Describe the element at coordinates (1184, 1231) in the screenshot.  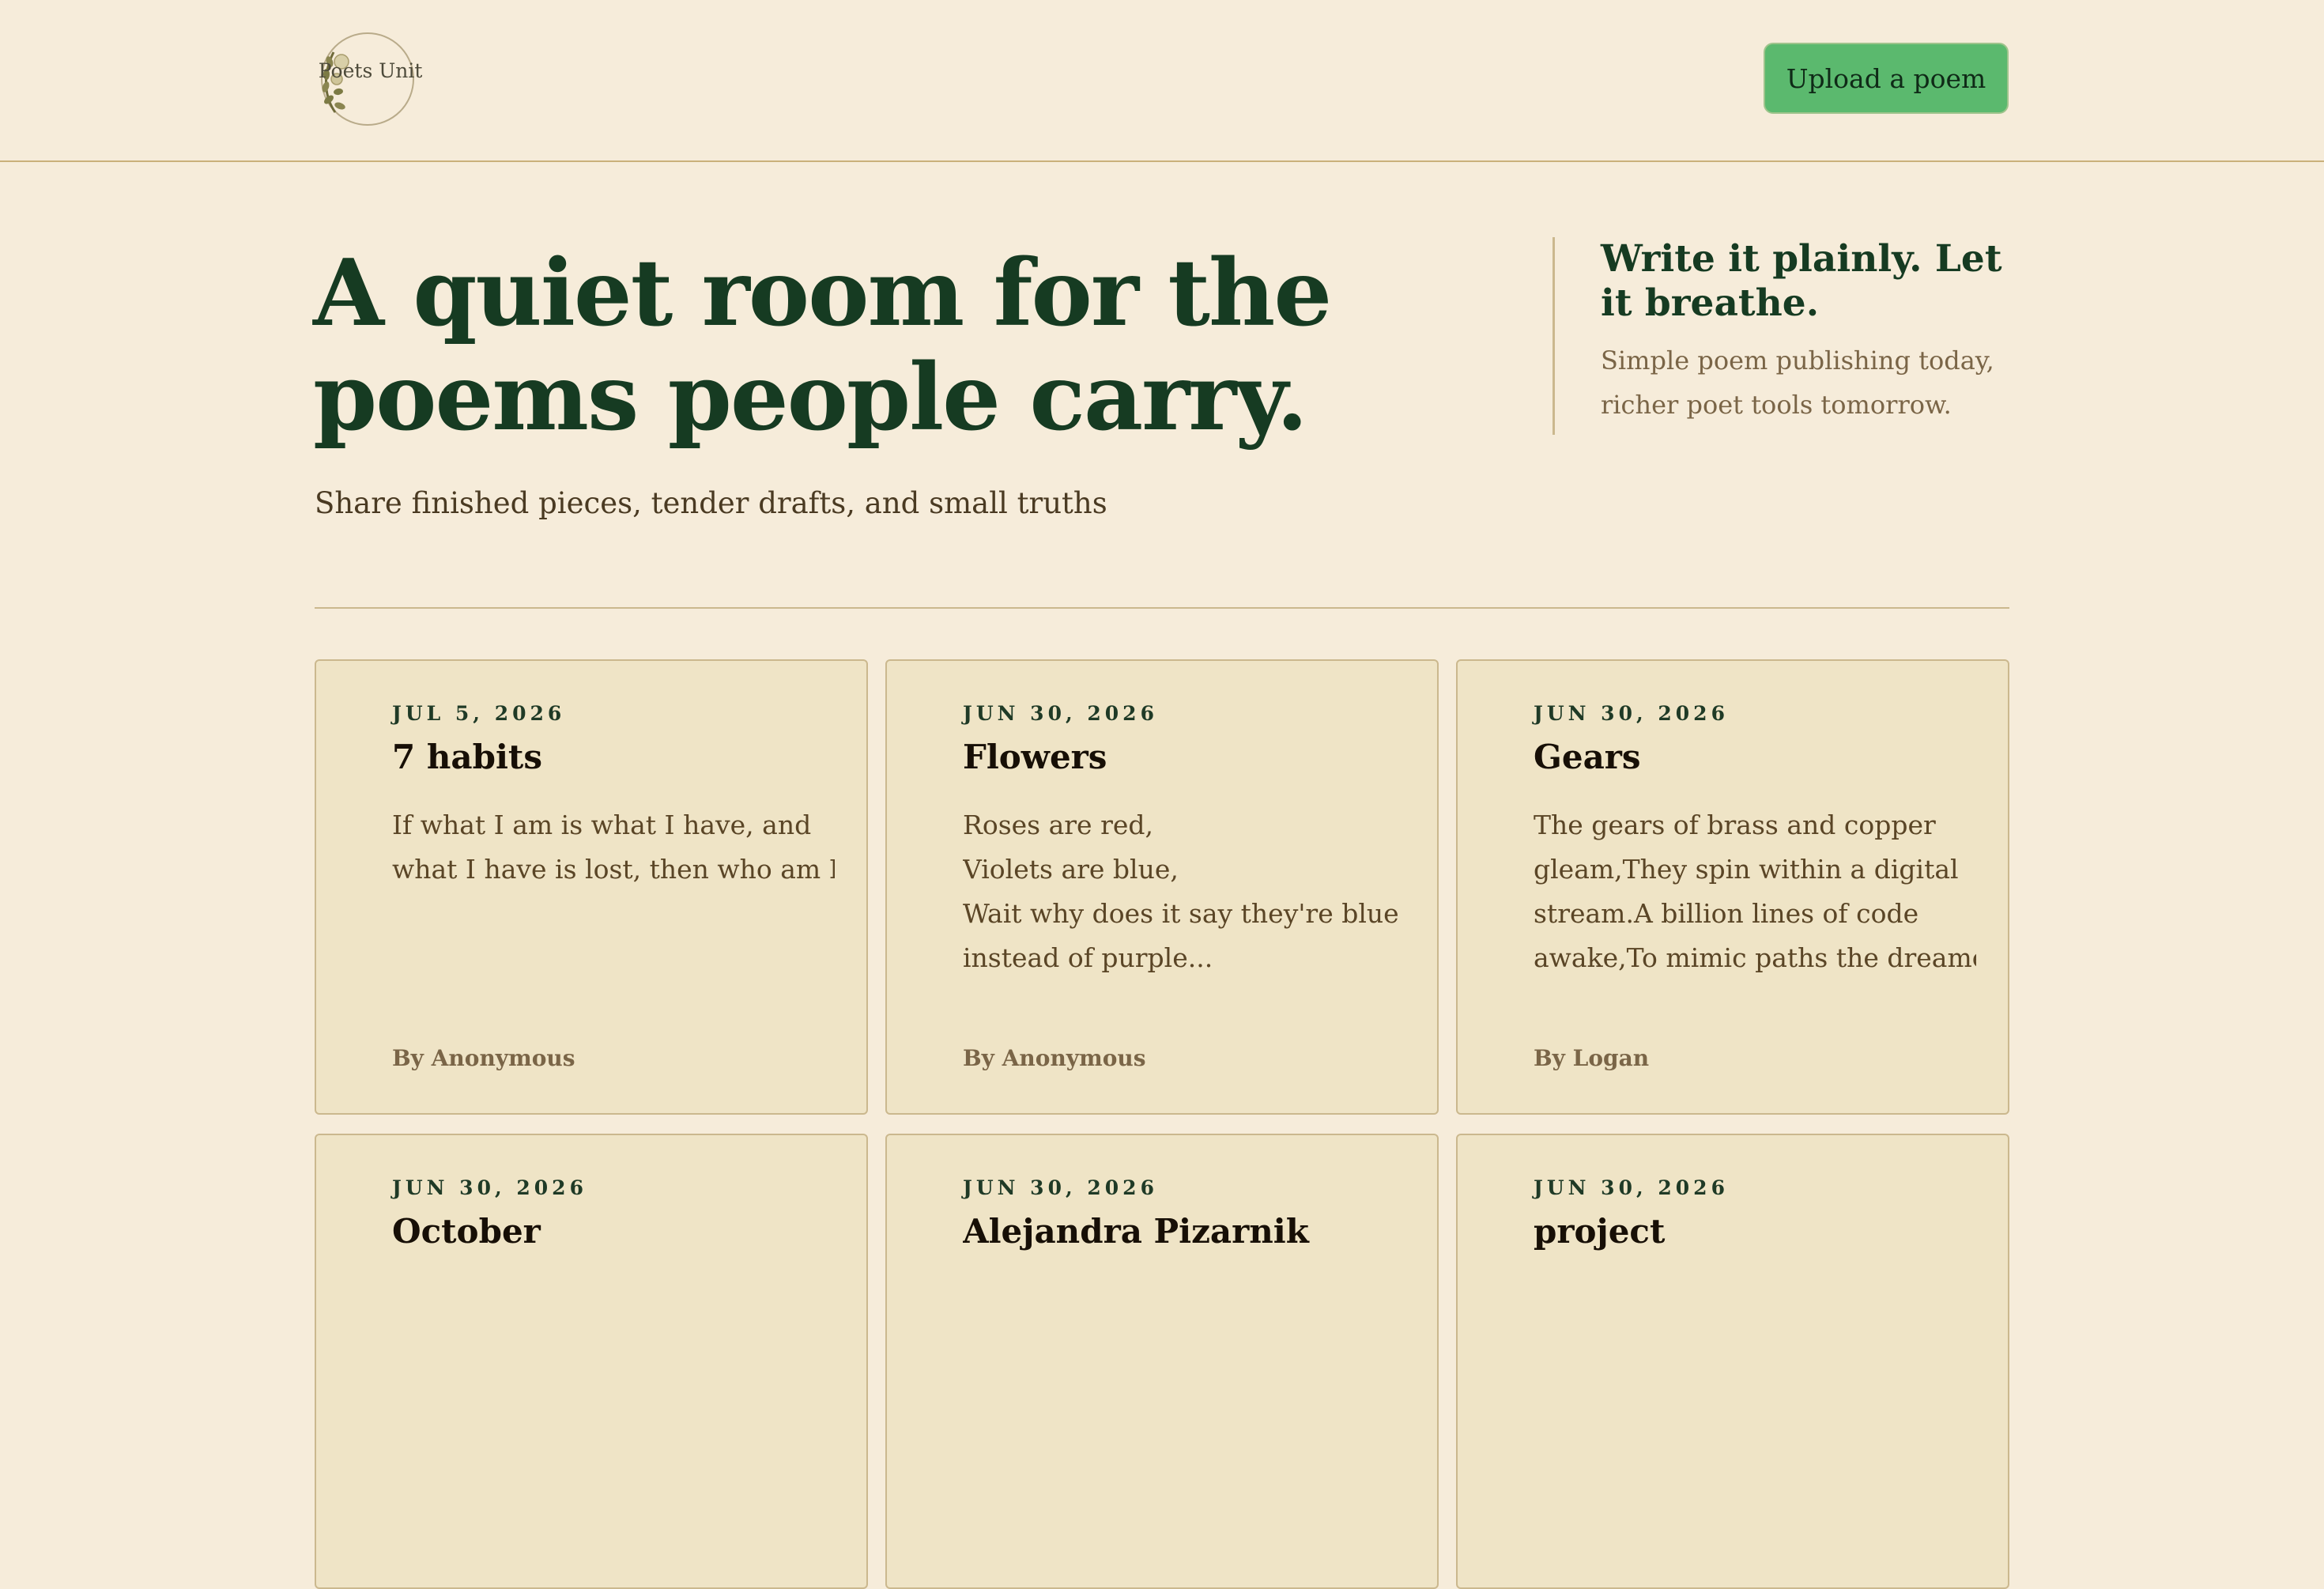
I see `poem-title: Alejandra Pizarnik` at that location.